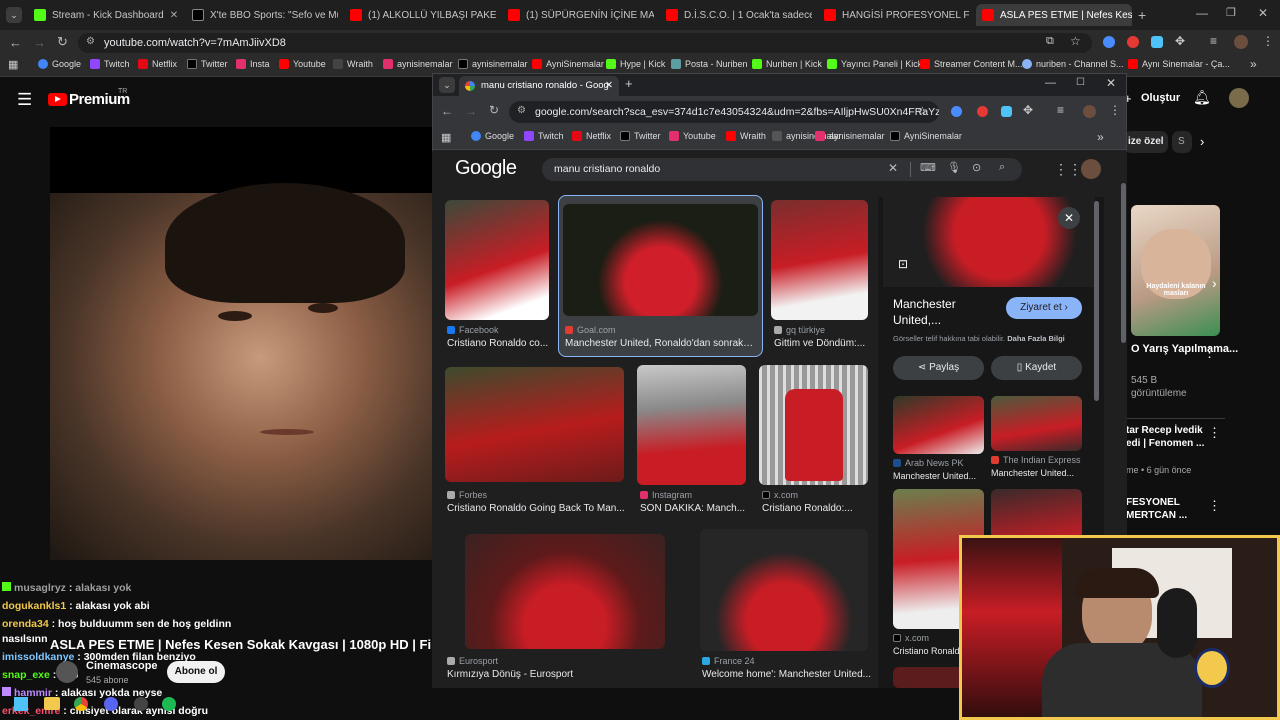  I want to click on result-source: x.com, so click(780, 495).